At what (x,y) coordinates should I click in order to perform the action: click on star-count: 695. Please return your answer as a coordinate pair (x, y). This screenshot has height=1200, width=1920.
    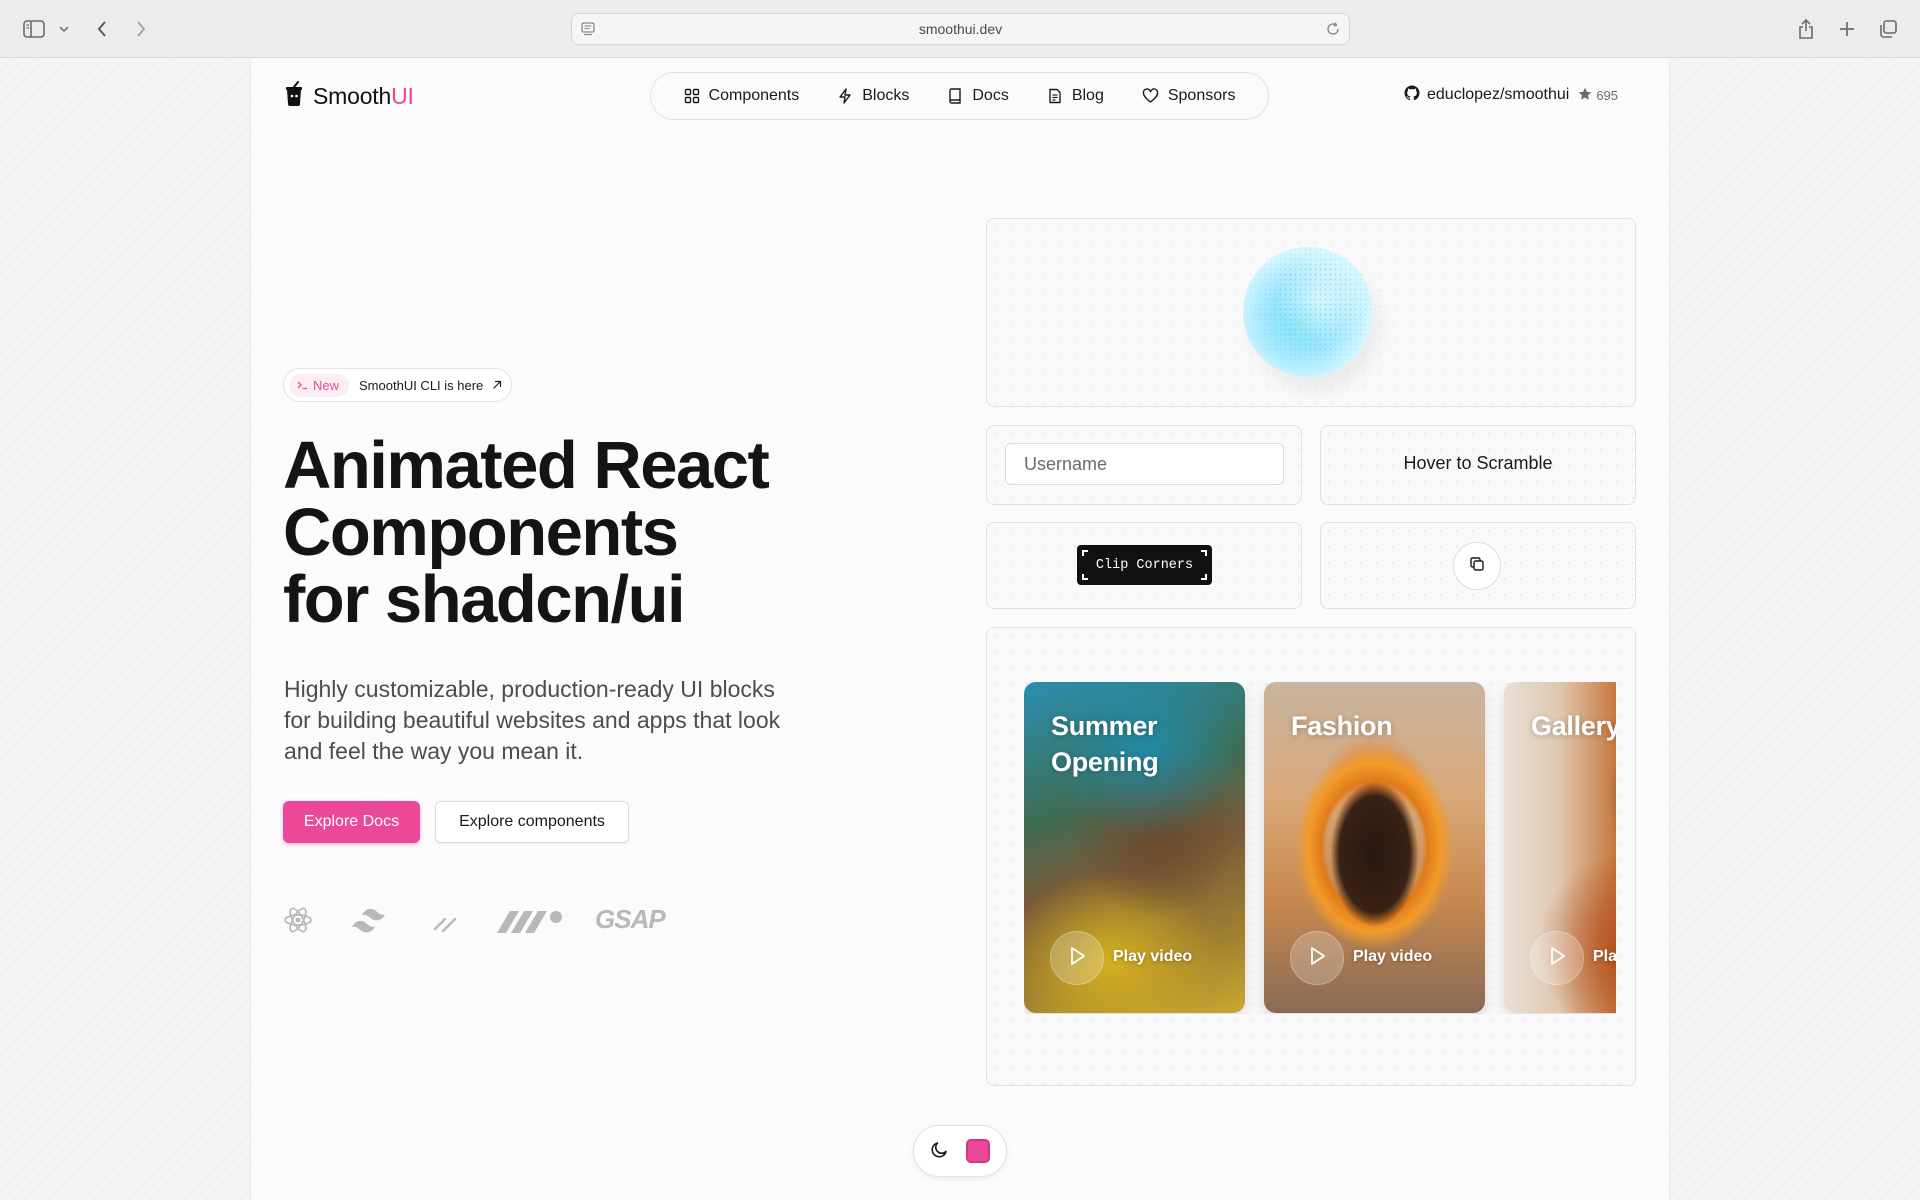
    Looking at the image, I should click on (1598, 95).